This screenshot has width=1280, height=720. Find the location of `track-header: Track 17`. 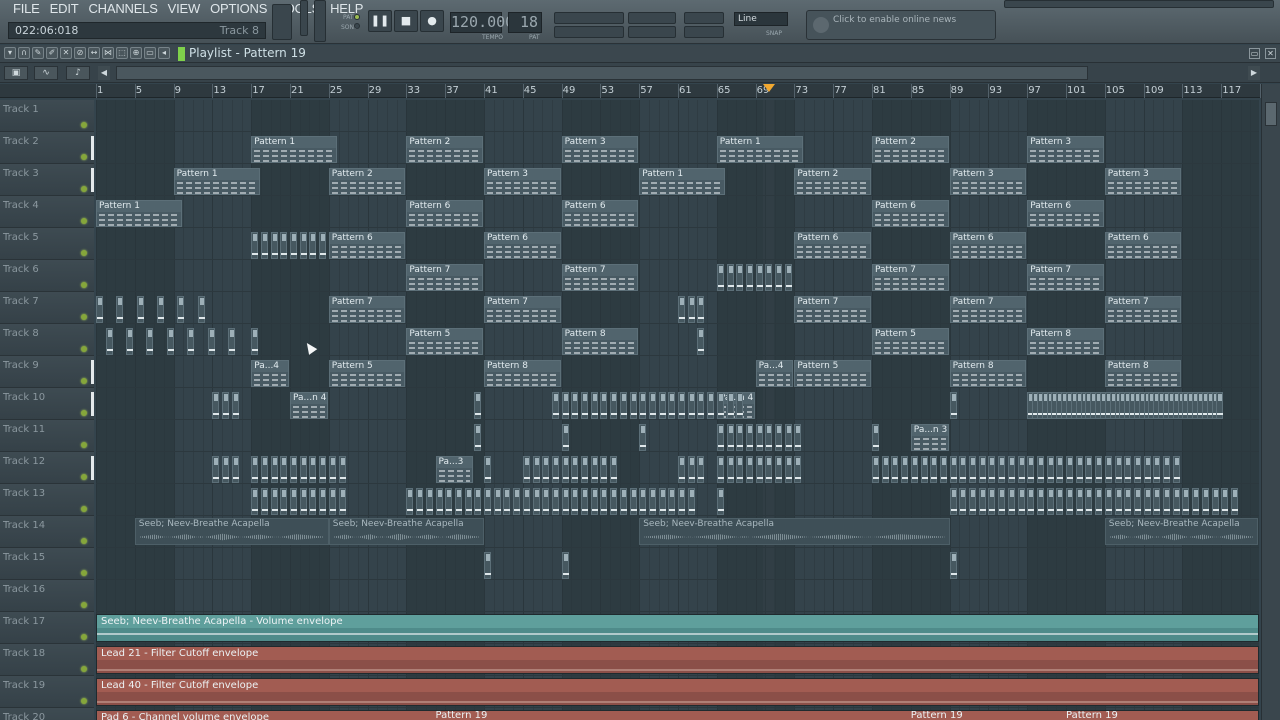

track-header: Track 17 is located at coordinates (47, 628).